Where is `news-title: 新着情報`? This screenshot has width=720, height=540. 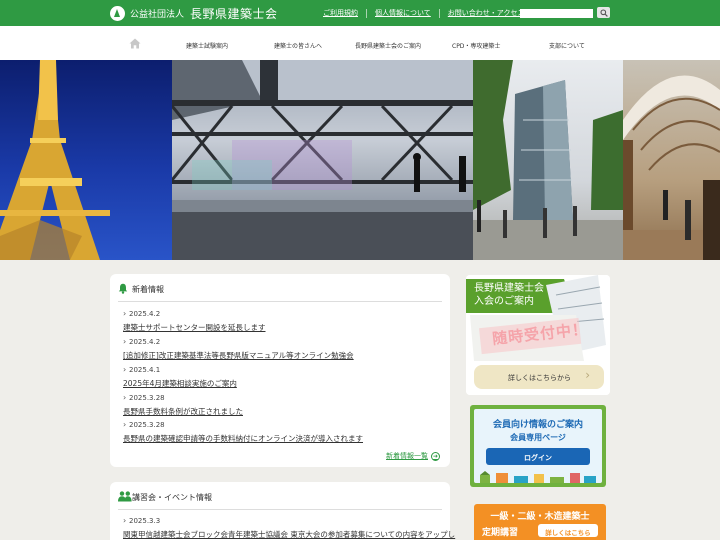
news-title: 新着情報 is located at coordinates (148, 289).